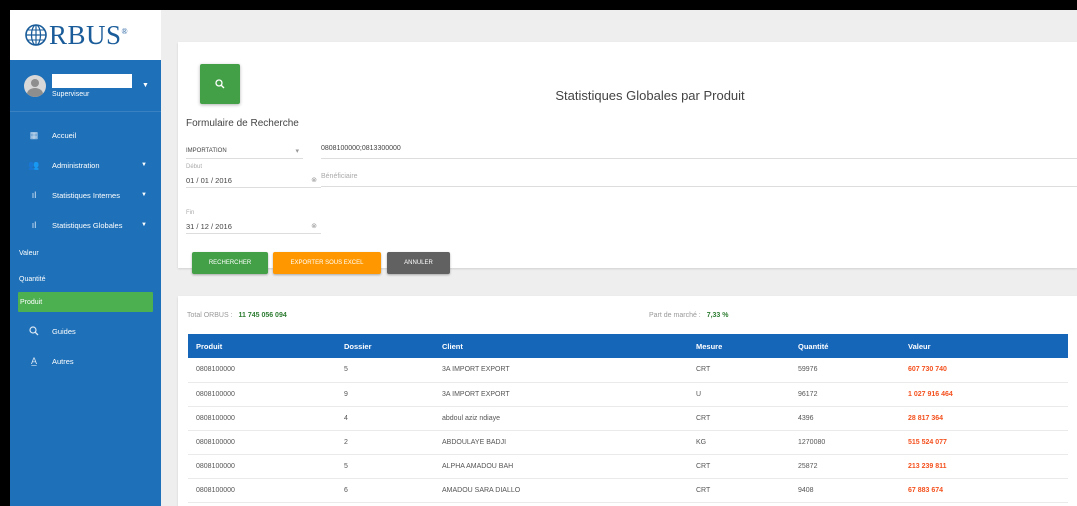 The image size is (1077, 506). What do you see at coordinates (35, 85) in the screenshot?
I see `avatar` at bounding box center [35, 85].